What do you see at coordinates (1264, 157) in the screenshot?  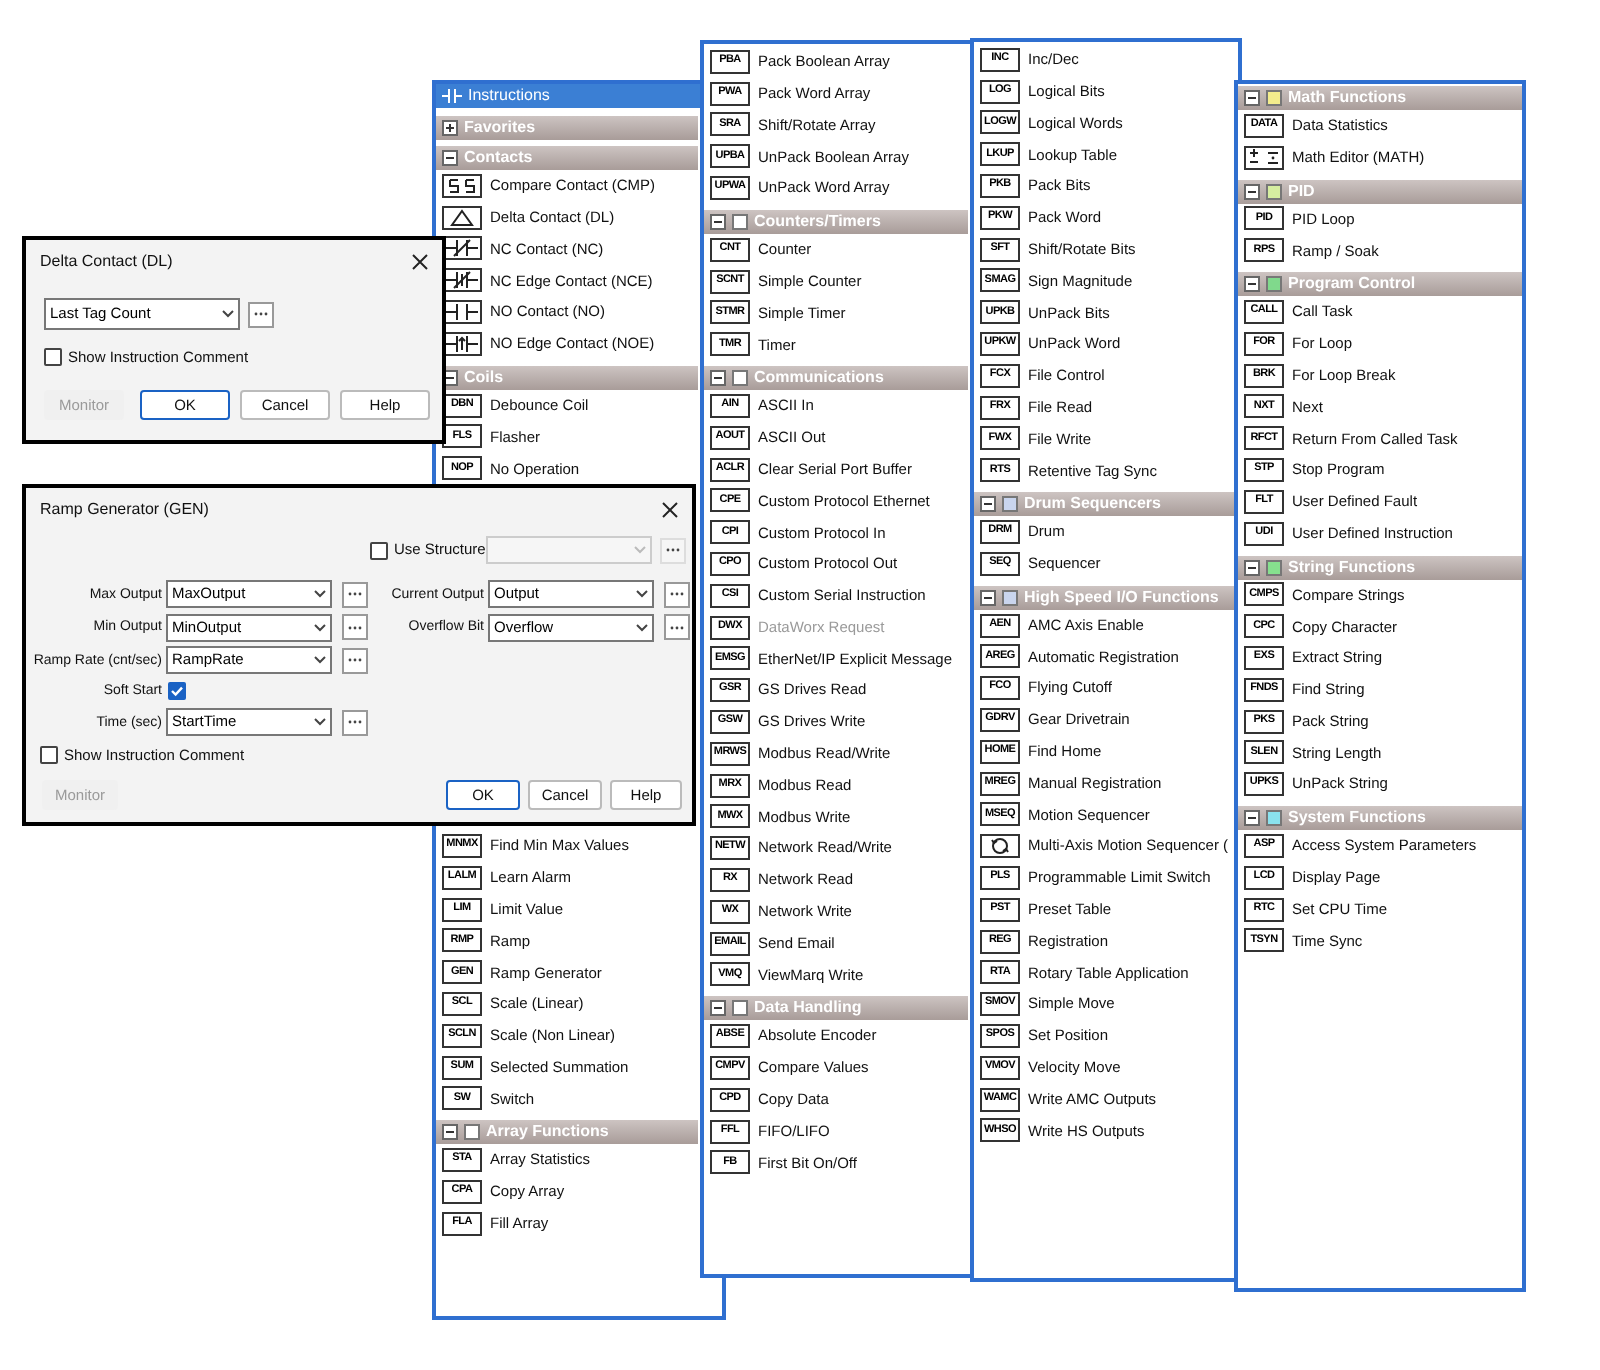 I see `math-symbols-icon` at bounding box center [1264, 157].